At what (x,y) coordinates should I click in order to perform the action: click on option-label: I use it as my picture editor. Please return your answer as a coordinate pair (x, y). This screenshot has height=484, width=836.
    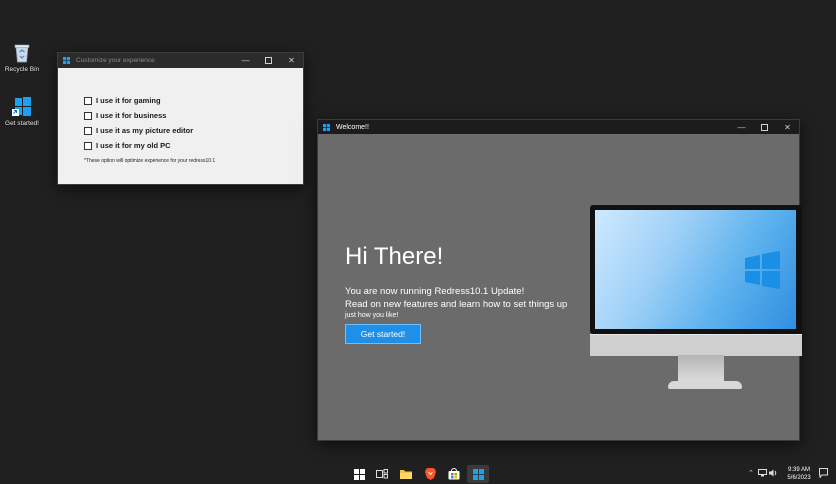
    Looking at the image, I should click on (145, 130).